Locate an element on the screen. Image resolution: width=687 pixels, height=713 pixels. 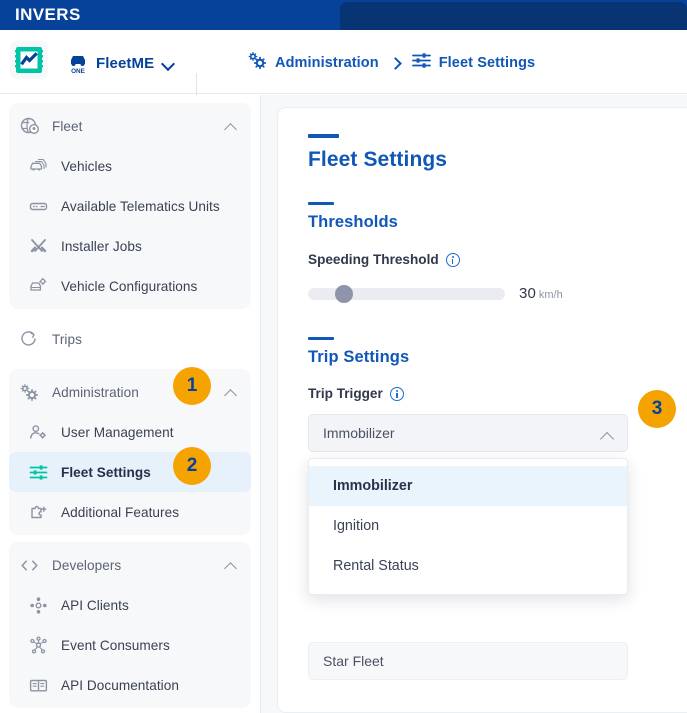
trip-trigger-label-text: Trip Trigger is located at coordinates (345, 393).